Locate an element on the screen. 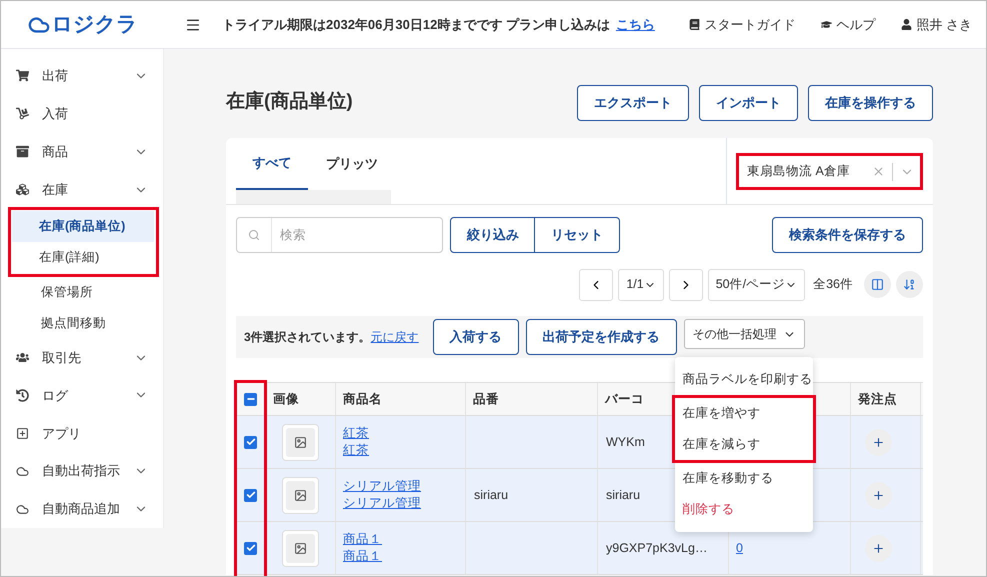 The image size is (987, 577). user-icon is located at coordinates (906, 24).